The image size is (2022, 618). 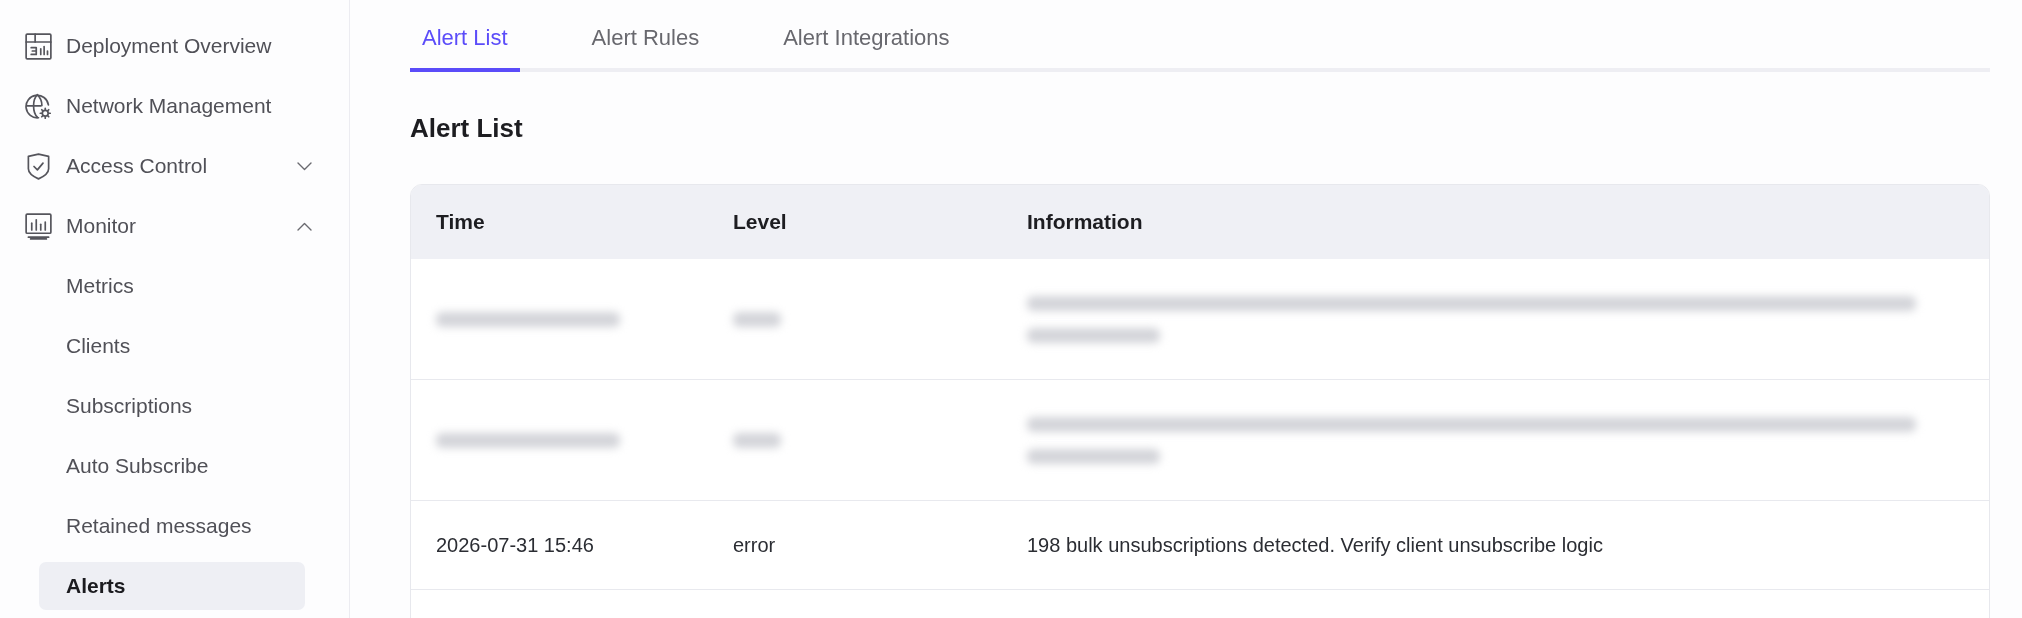 What do you see at coordinates (172, 466) in the screenshot?
I see `sidebar-subitem: Auto Subscribe` at bounding box center [172, 466].